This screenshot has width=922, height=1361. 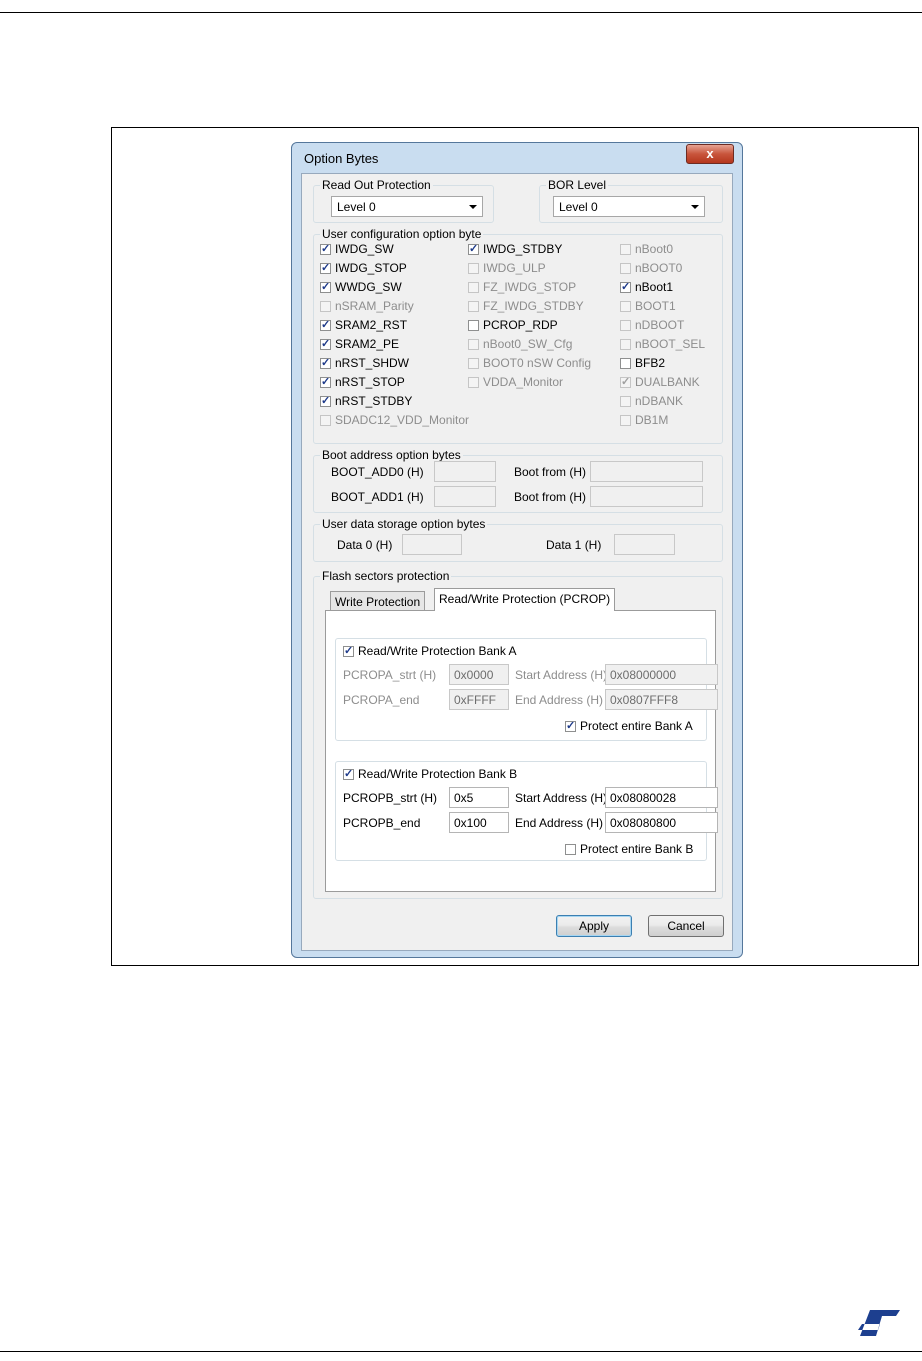 What do you see at coordinates (365, 545) in the screenshot?
I see `data0-label: Data 0 (H)` at bounding box center [365, 545].